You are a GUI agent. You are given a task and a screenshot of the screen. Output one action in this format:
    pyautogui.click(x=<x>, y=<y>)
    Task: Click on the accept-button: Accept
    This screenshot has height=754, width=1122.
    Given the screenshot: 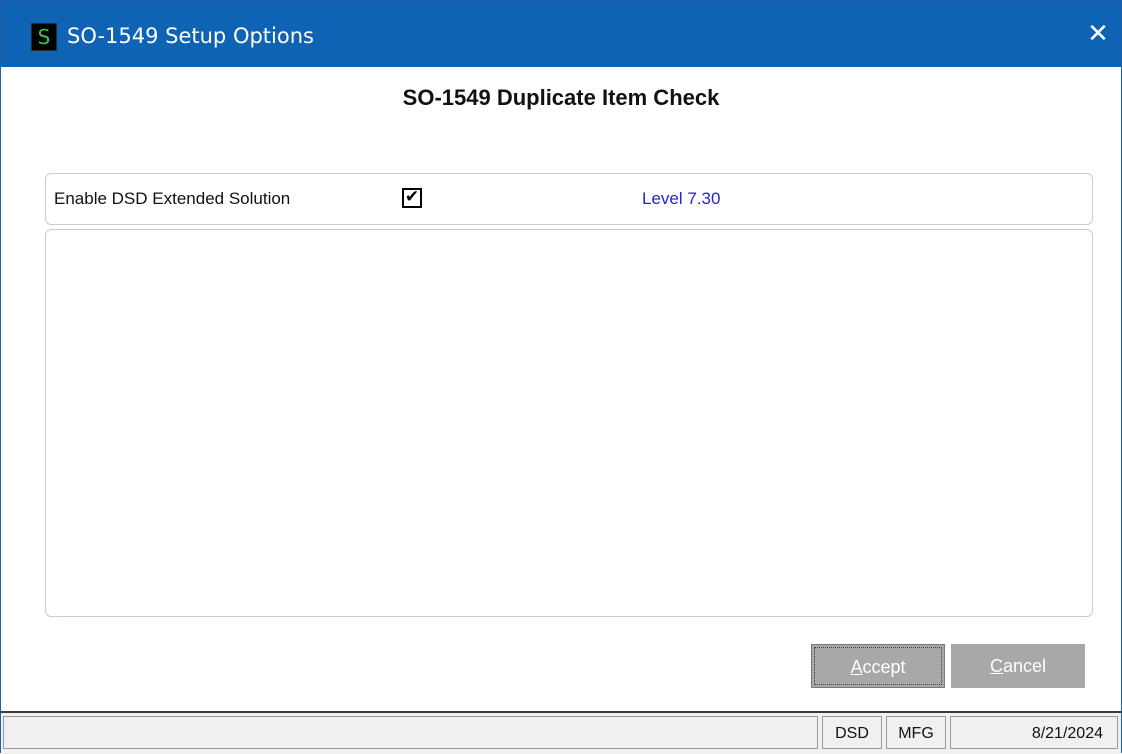 What is the action you would take?
    pyautogui.click(x=878, y=666)
    